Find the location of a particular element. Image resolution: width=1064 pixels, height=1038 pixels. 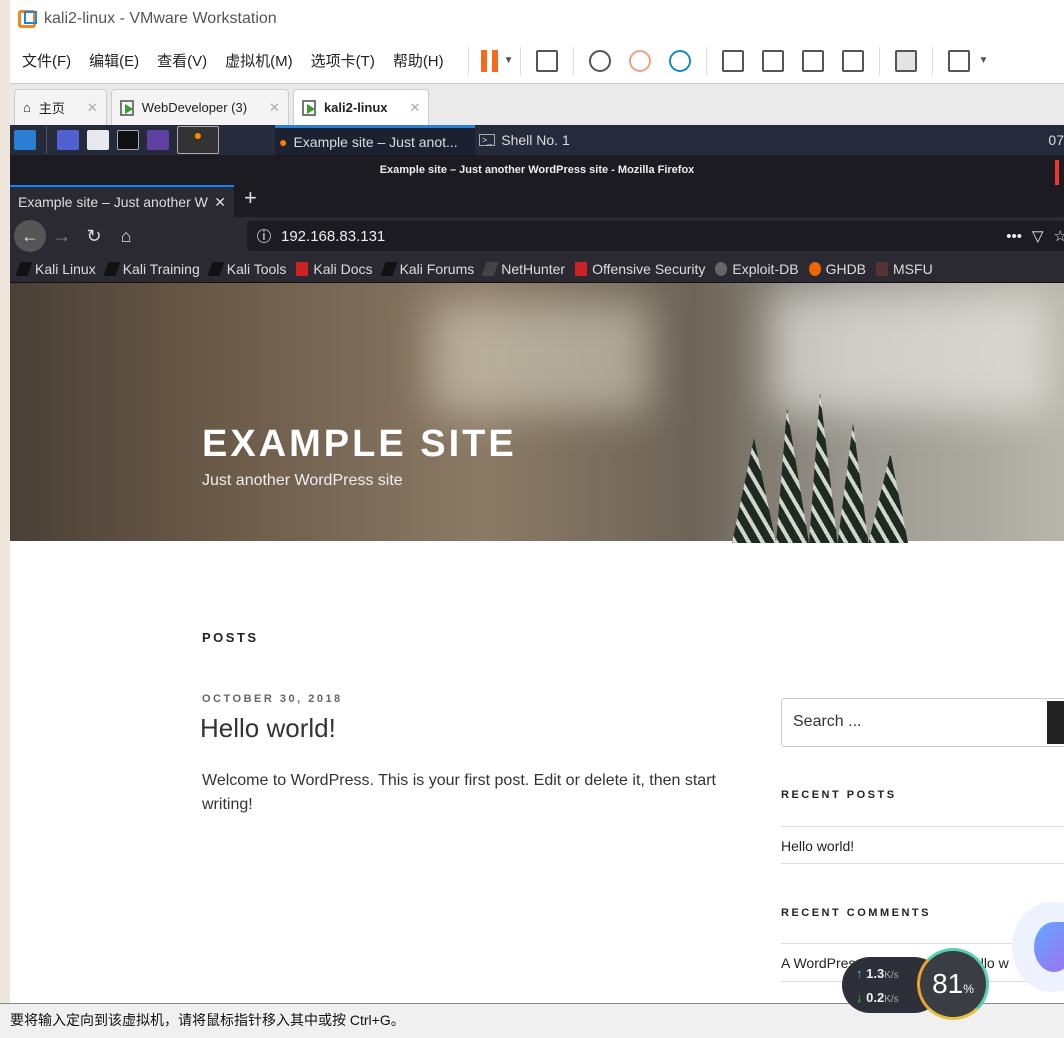

clock: 07 is located at coordinates (1056, 140).